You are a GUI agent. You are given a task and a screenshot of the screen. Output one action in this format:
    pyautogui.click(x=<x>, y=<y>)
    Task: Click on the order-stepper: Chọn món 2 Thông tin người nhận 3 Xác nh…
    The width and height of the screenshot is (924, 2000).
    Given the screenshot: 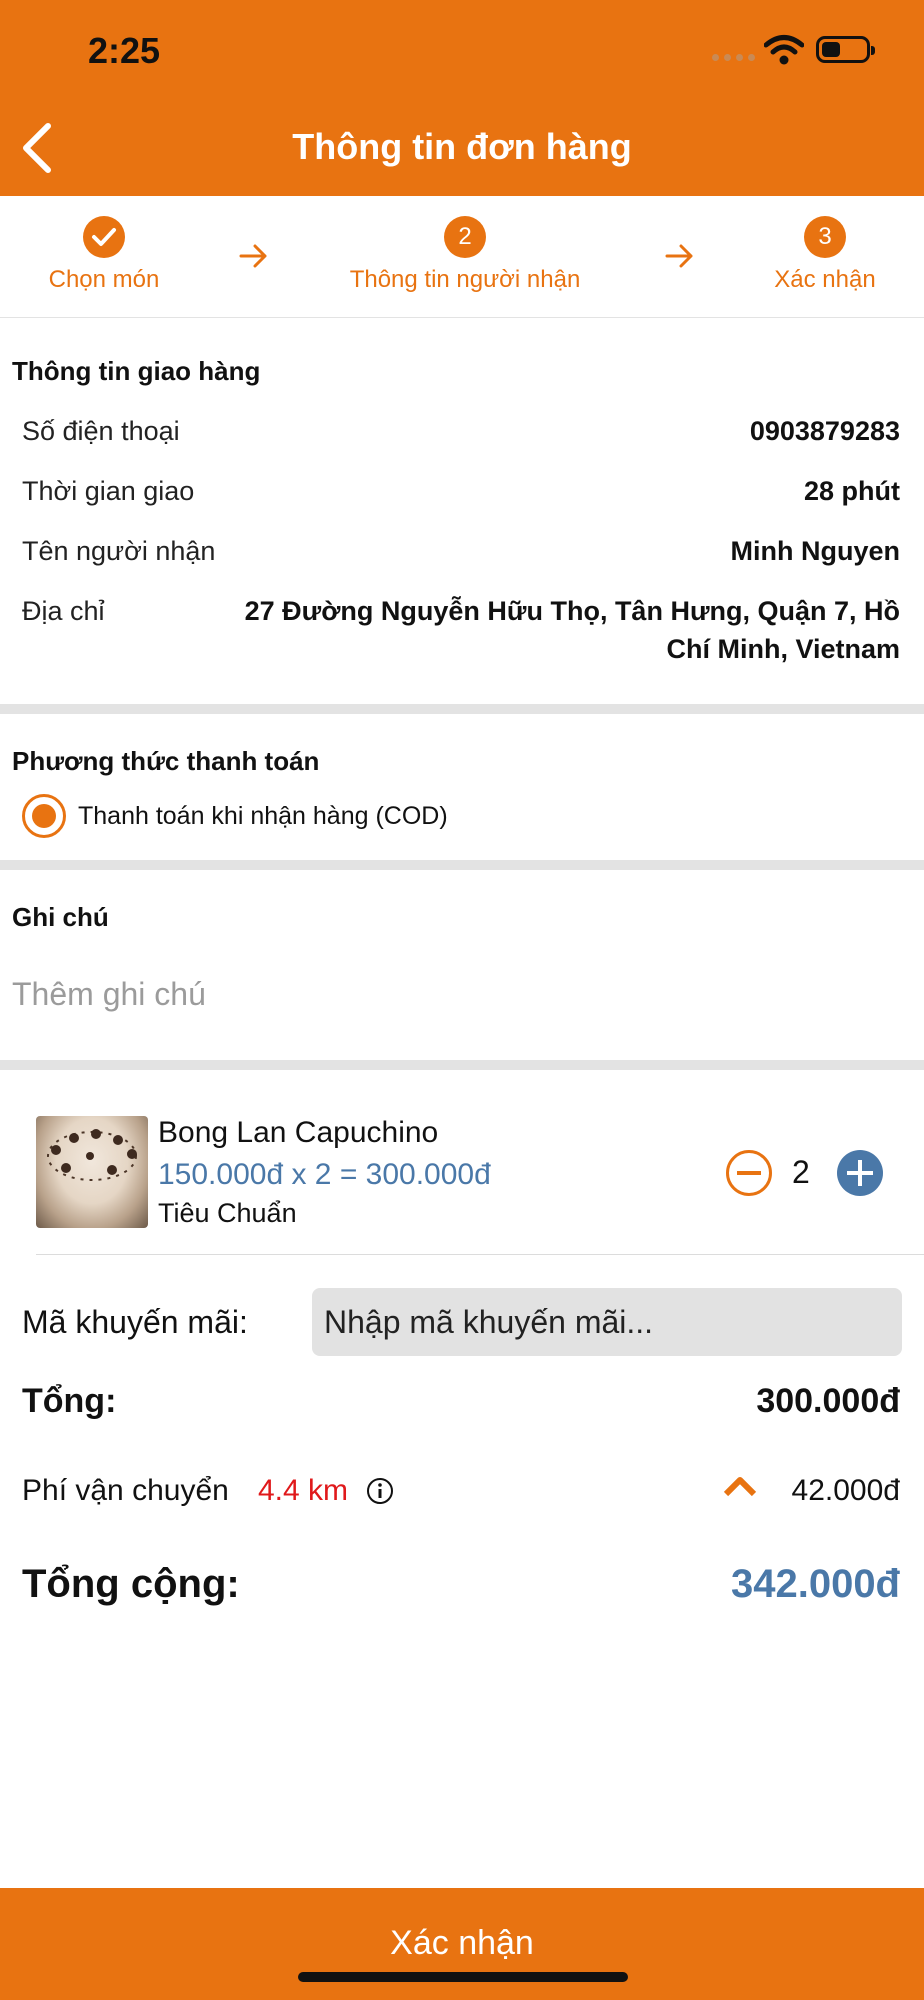 What is the action you would take?
    pyautogui.click(x=462, y=257)
    